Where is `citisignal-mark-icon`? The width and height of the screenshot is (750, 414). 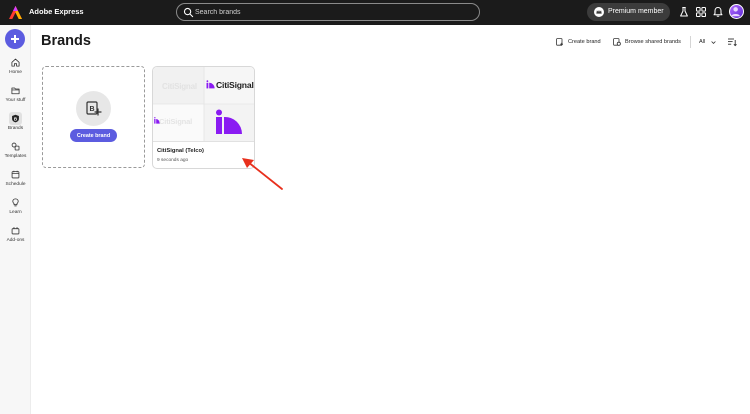
citisignal-mark-icon is located at coordinates (210, 84).